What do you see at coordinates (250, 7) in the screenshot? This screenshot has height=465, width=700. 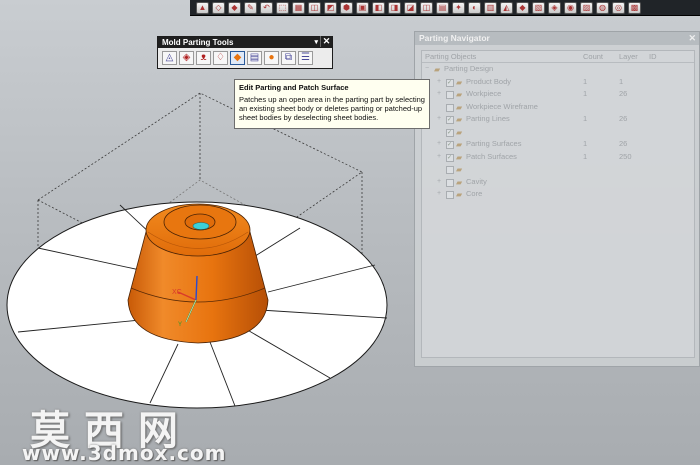 I see `toolbar-button: ✎` at bounding box center [250, 7].